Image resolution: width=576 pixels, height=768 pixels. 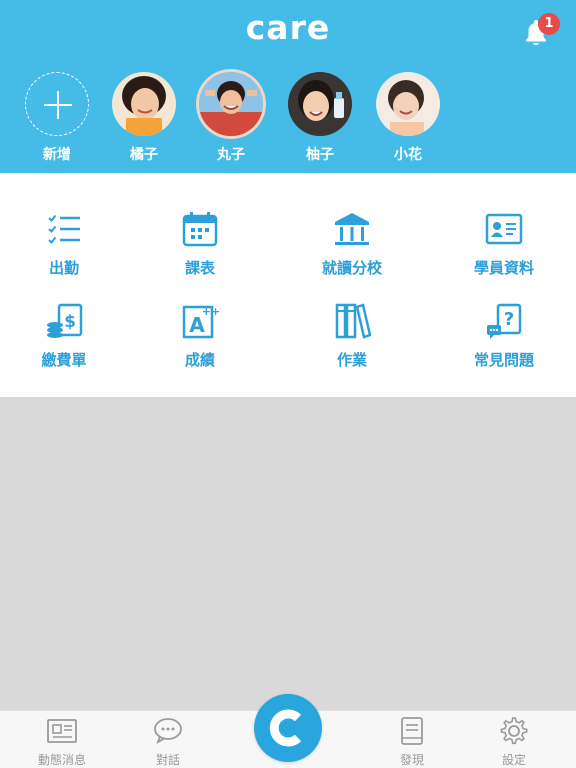 I want to click on child-avatar-1: 橘子, so click(x=144, y=118).